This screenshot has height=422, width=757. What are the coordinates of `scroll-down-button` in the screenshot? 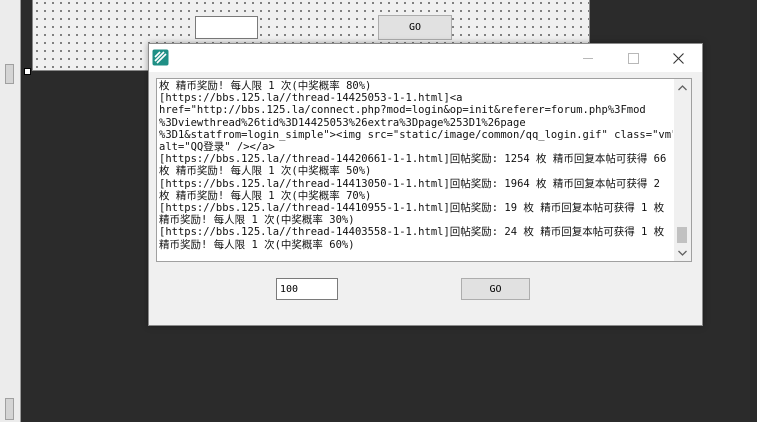 It's located at (682, 252).